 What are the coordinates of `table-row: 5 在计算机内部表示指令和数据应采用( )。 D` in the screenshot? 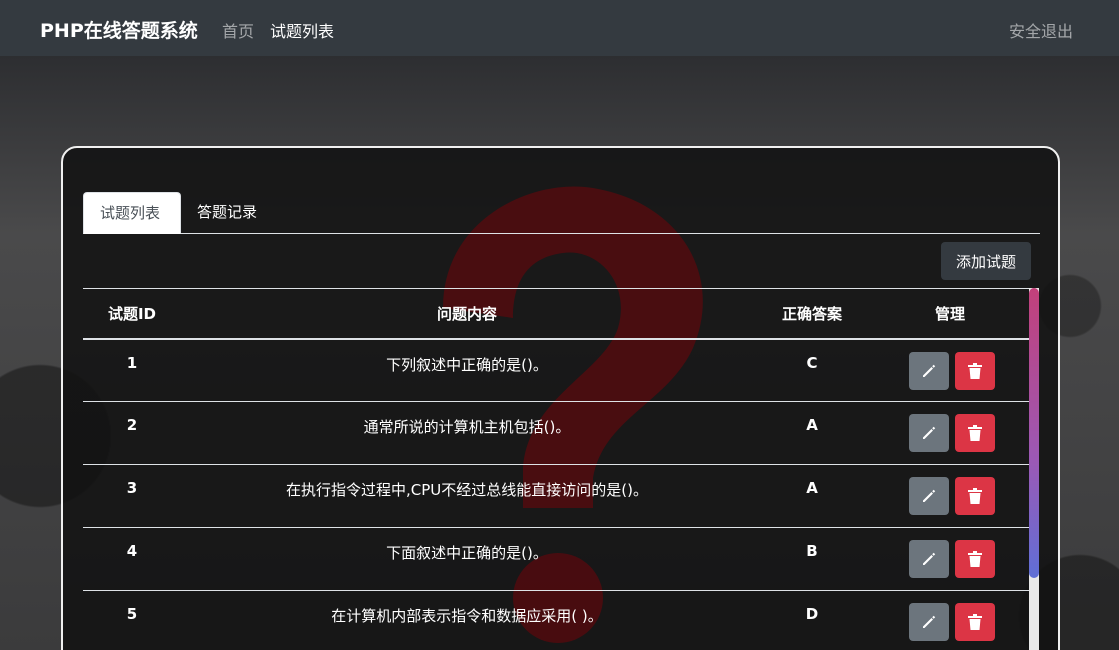 It's located at (556, 620).